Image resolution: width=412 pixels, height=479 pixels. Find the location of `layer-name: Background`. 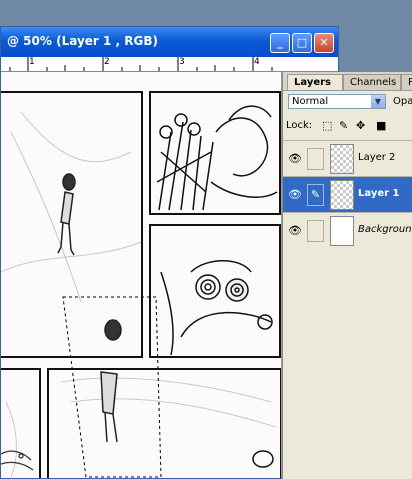

layer-name: Background is located at coordinates (385, 229).